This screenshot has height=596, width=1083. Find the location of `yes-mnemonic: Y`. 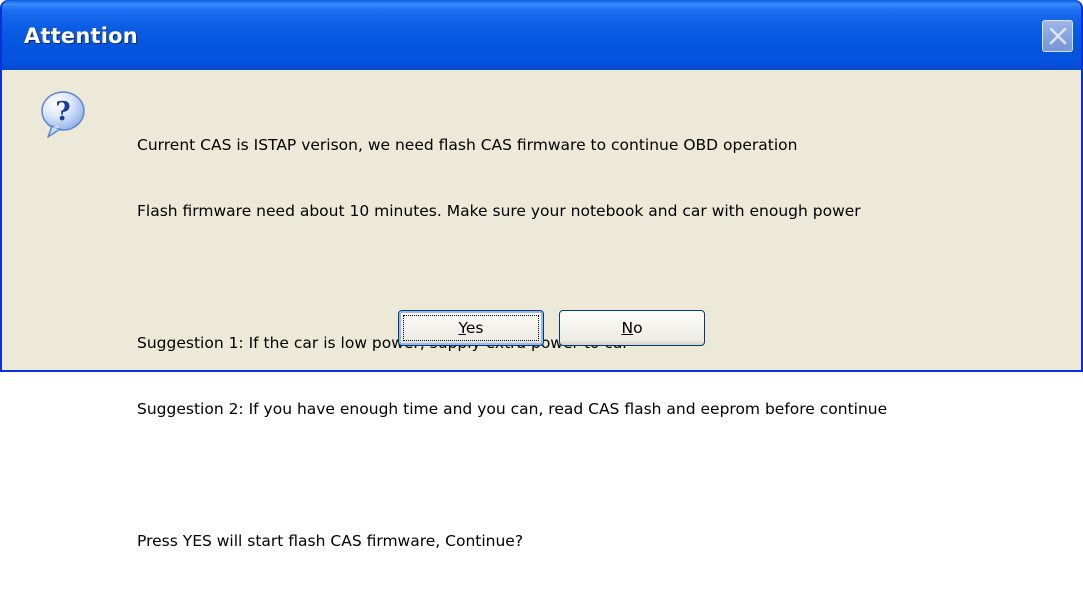

yes-mnemonic: Y is located at coordinates (462, 328).